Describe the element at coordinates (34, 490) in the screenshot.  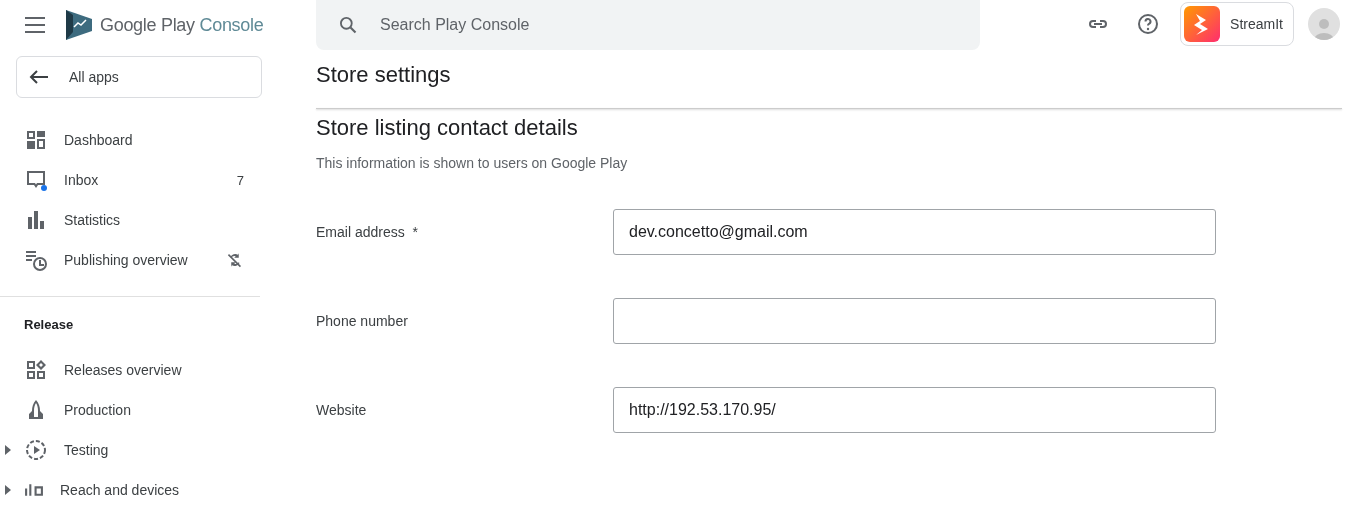
I see `devices-chart-icon` at that location.